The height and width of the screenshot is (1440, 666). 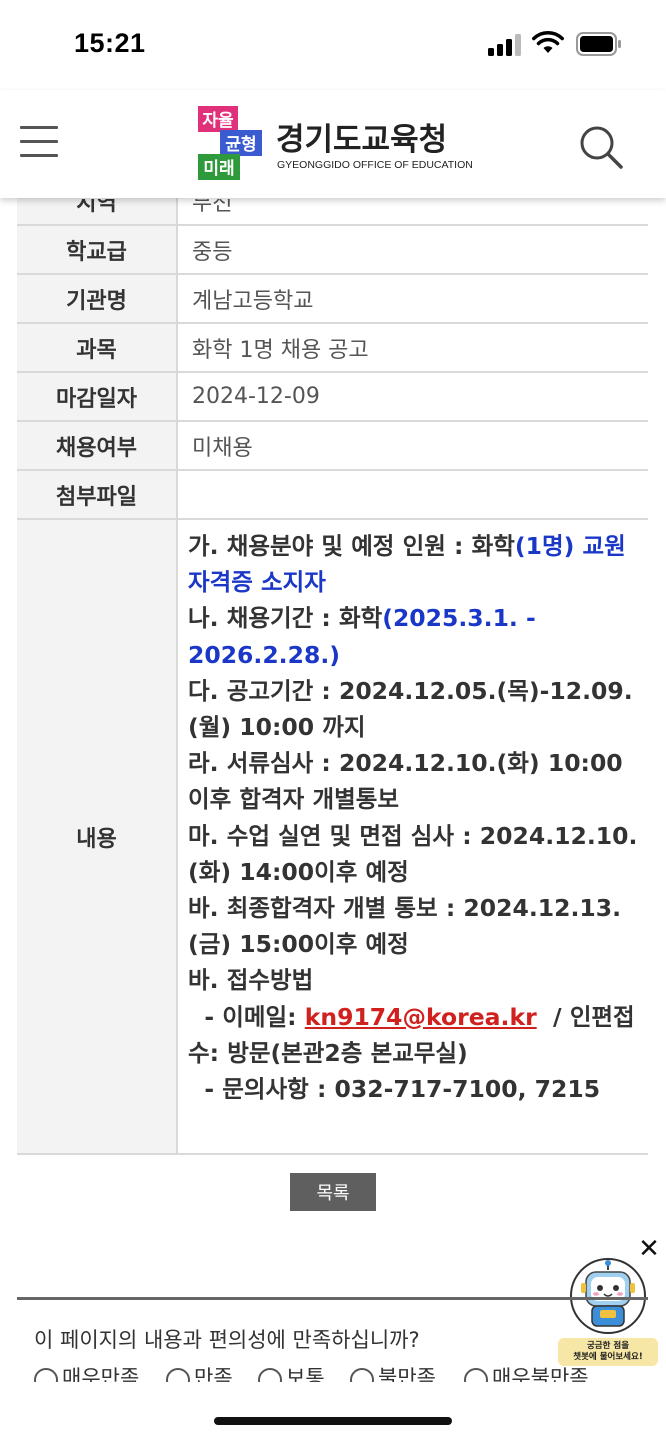 I want to click on battery-icon, so click(x=598, y=44).